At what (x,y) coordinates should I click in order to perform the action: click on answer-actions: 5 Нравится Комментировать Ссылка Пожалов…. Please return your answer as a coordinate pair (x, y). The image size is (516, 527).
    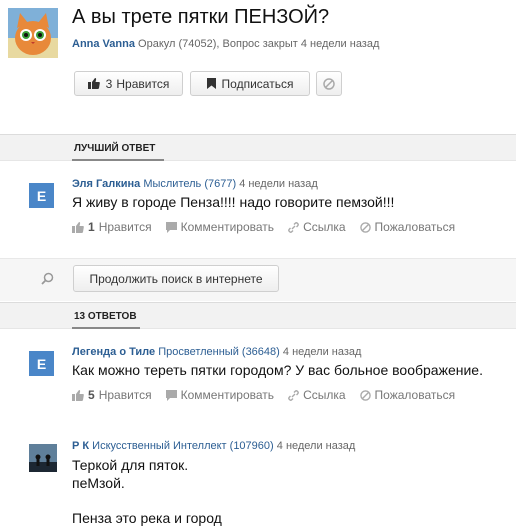
    Looking at the image, I should click on (270, 395).